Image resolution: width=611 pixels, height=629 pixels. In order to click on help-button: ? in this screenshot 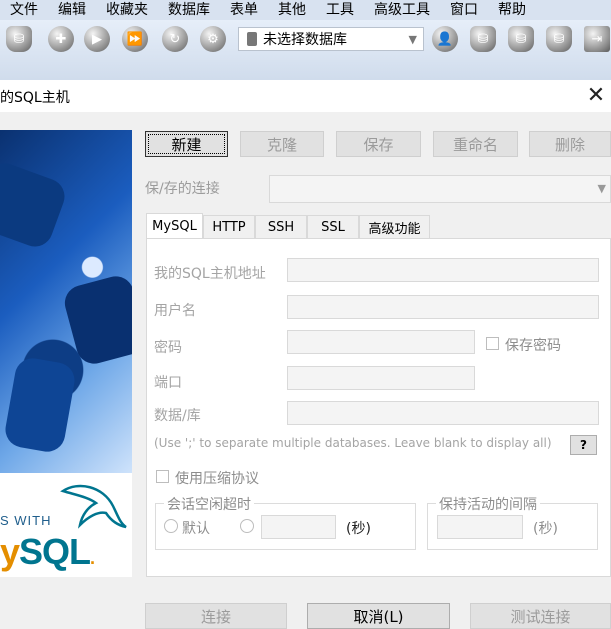, I will do `click(583, 445)`.